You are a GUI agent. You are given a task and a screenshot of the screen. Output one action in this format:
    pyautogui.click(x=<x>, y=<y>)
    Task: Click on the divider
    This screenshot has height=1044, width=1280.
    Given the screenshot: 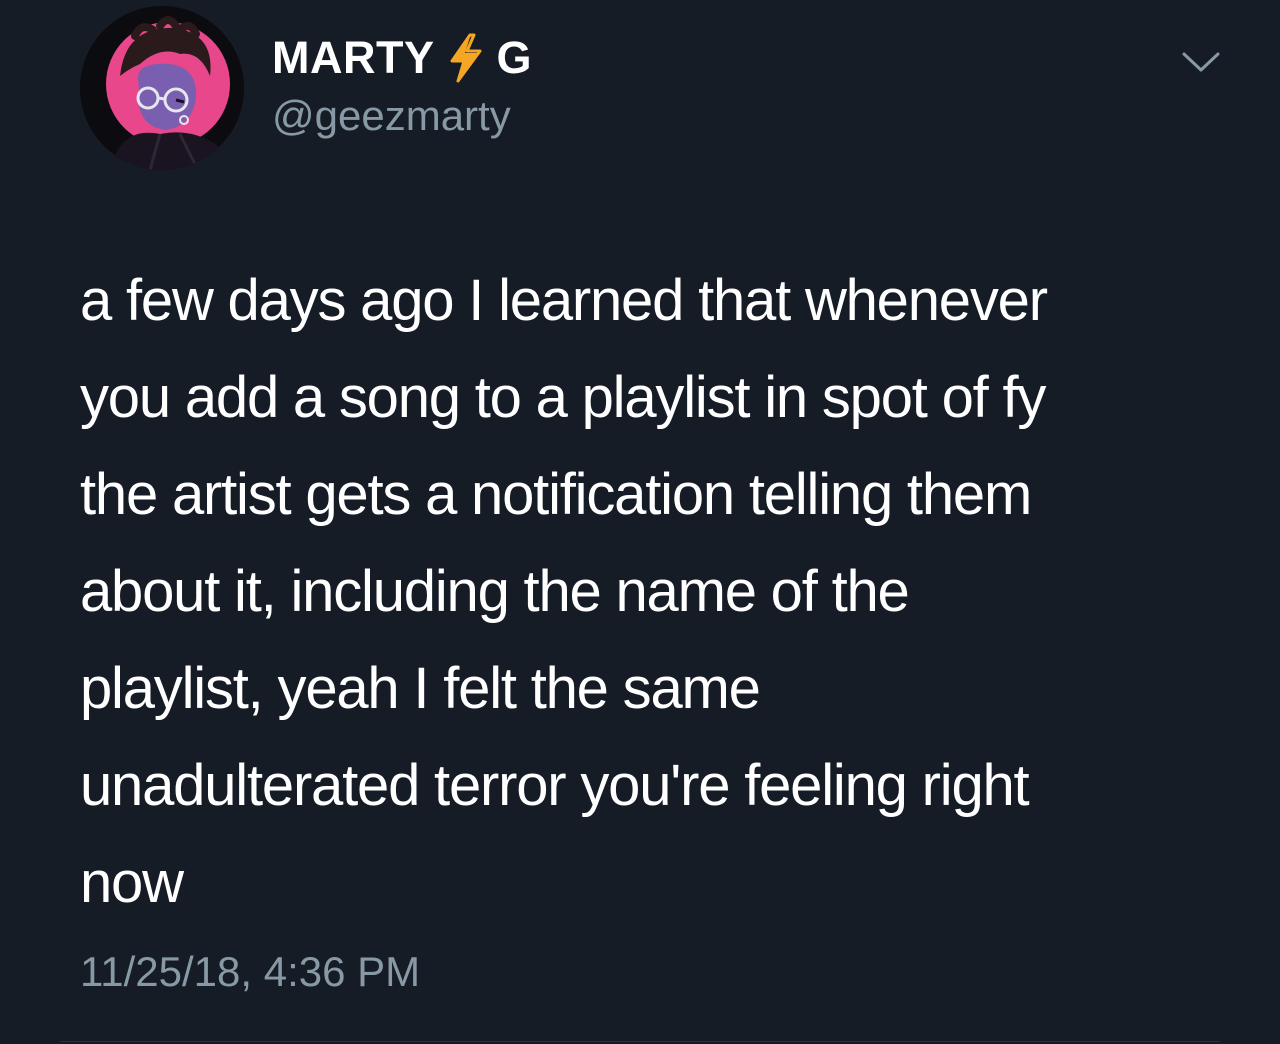 What is the action you would take?
    pyautogui.click(x=640, y=1041)
    